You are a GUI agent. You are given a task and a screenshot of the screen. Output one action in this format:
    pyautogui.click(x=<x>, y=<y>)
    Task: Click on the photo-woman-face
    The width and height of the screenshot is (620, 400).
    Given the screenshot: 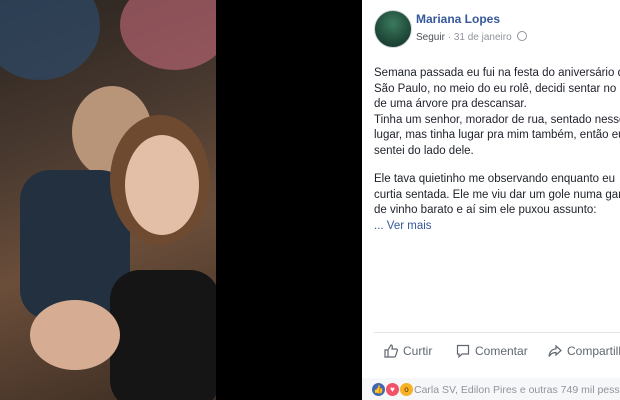 What is the action you would take?
    pyautogui.click(x=162, y=185)
    